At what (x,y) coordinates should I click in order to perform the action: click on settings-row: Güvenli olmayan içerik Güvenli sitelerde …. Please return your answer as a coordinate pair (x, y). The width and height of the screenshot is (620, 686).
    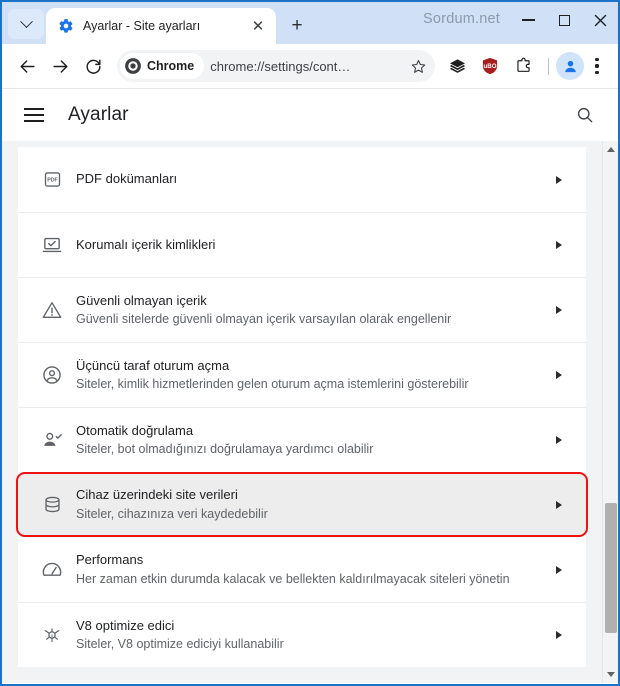
    Looking at the image, I should click on (302, 309).